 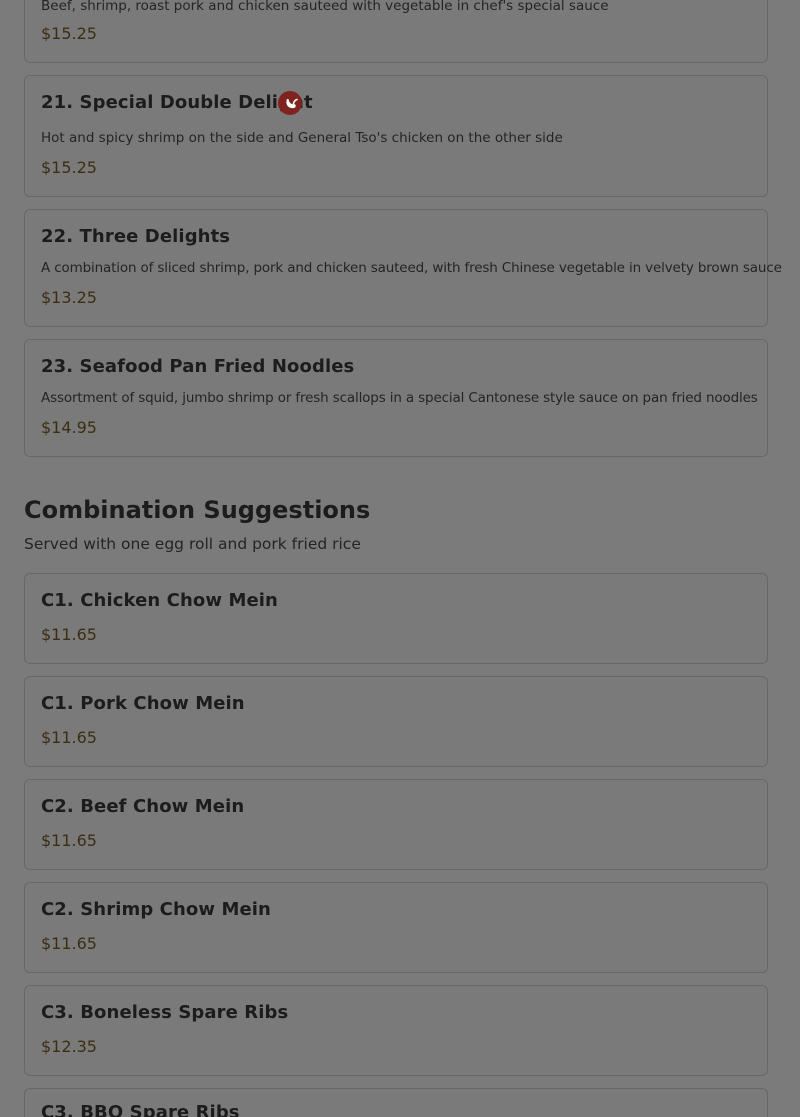 What do you see at coordinates (143, 806) in the screenshot?
I see `item-name: C2. Beef Chow Mein` at bounding box center [143, 806].